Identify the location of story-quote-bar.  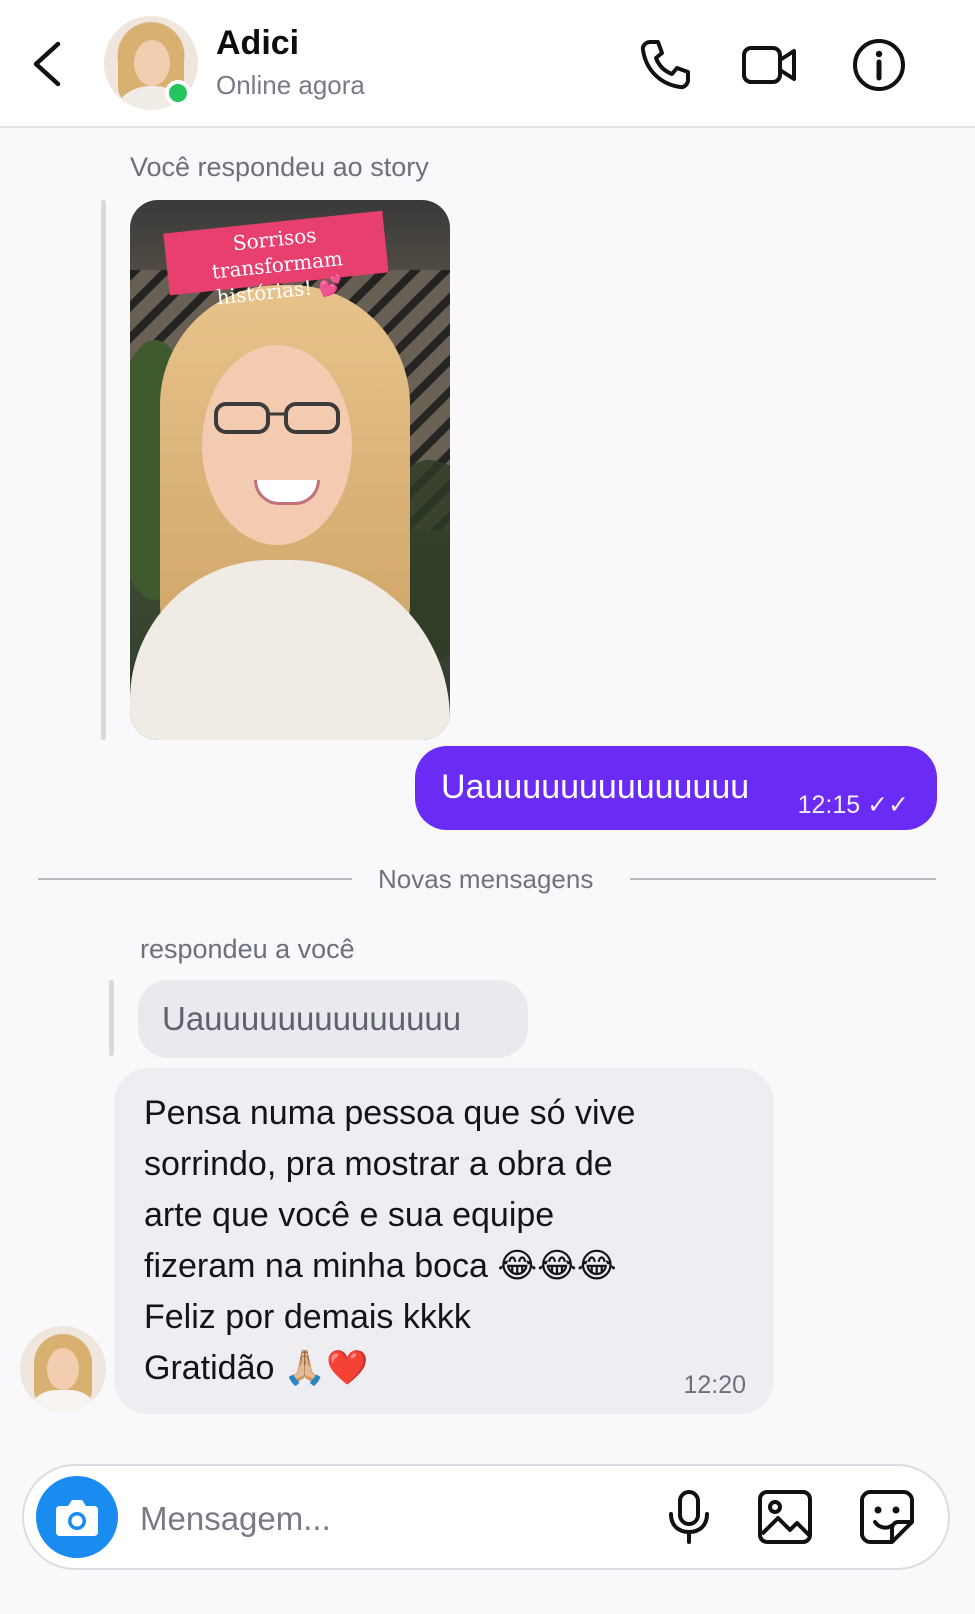
(103, 470).